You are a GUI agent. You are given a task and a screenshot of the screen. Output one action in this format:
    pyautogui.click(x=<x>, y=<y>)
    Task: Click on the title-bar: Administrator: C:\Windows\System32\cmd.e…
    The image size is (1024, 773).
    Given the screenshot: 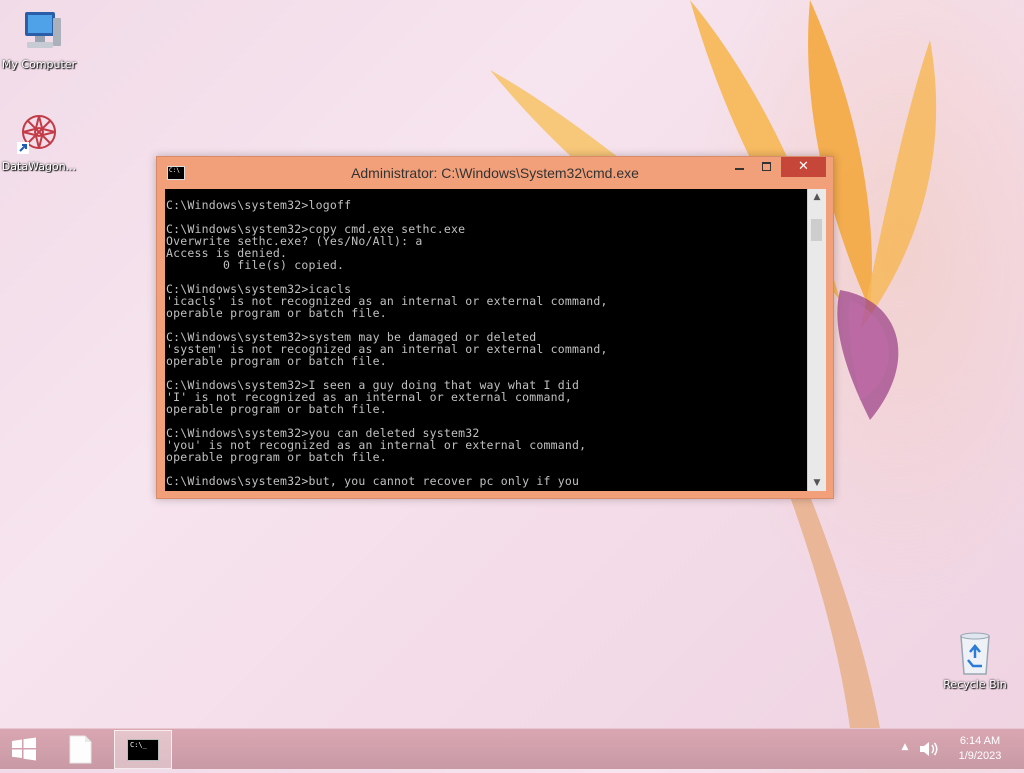 What is the action you would take?
    pyautogui.click(x=495, y=173)
    